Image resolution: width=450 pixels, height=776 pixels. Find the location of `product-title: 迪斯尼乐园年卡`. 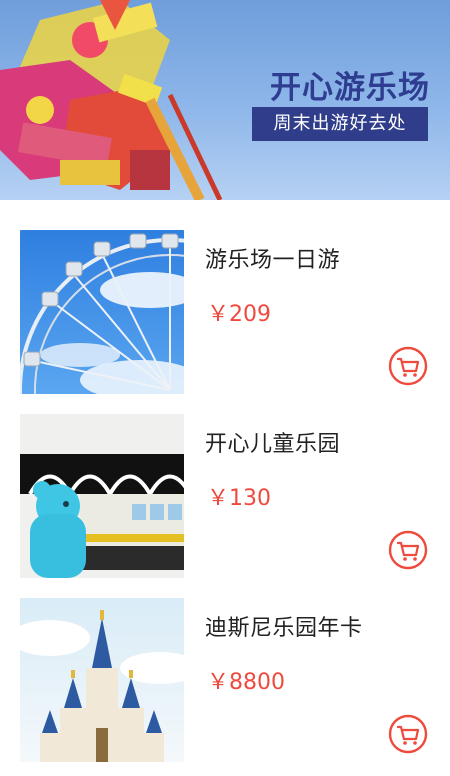

product-title: 迪斯尼乐园年卡 is located at coordinates (284, 626).